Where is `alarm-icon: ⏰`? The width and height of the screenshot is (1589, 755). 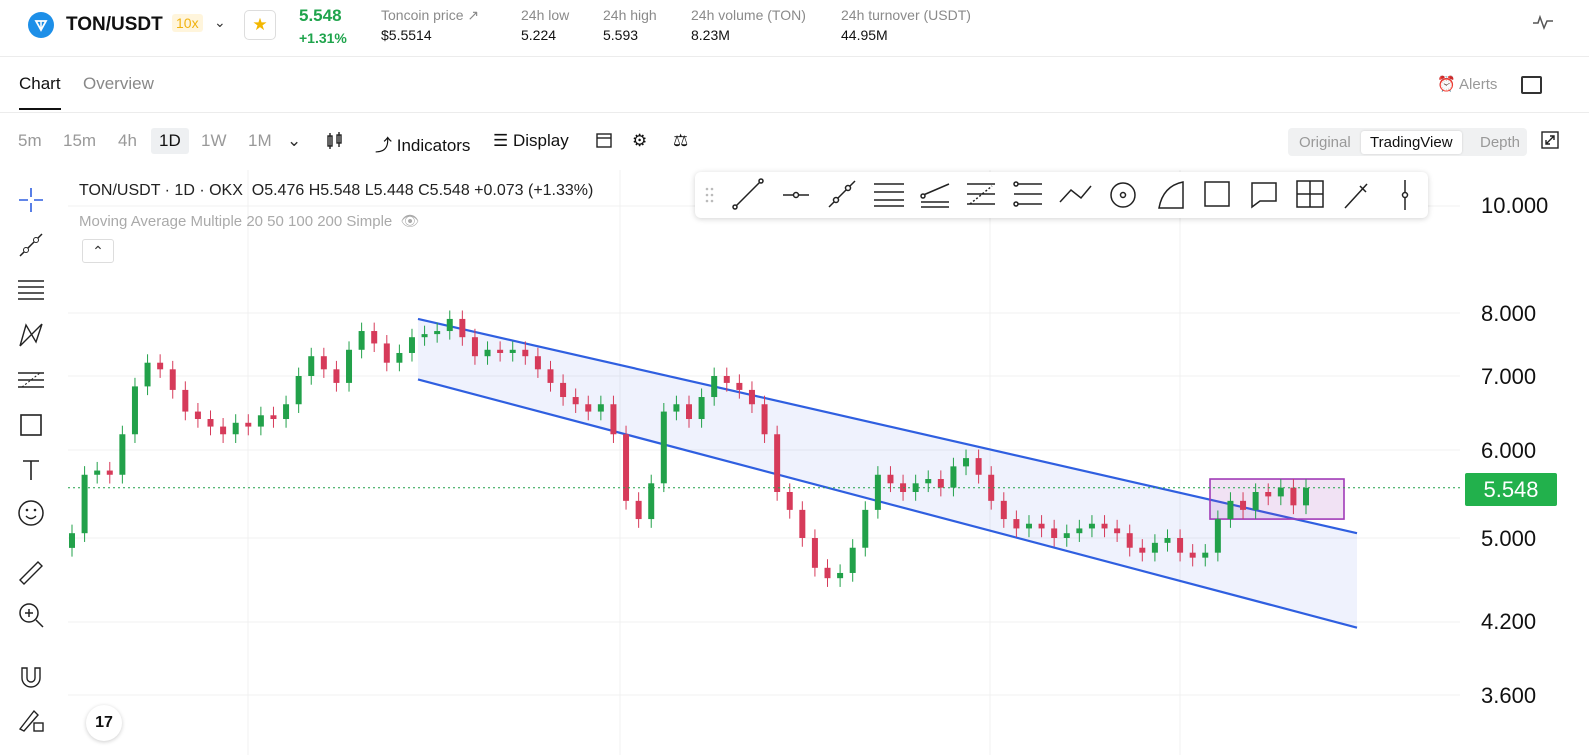 alarm-icon: ⏰ is located at coordinates (1446, 84).